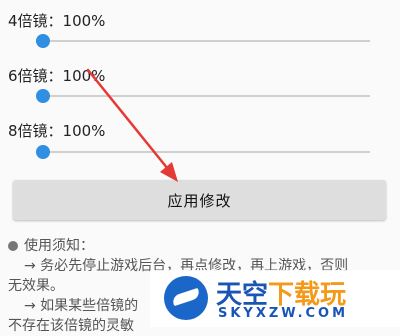 The width and height of the screenshot is (400, 336). I want to click on scope-8x-slider, so click(202, 152).